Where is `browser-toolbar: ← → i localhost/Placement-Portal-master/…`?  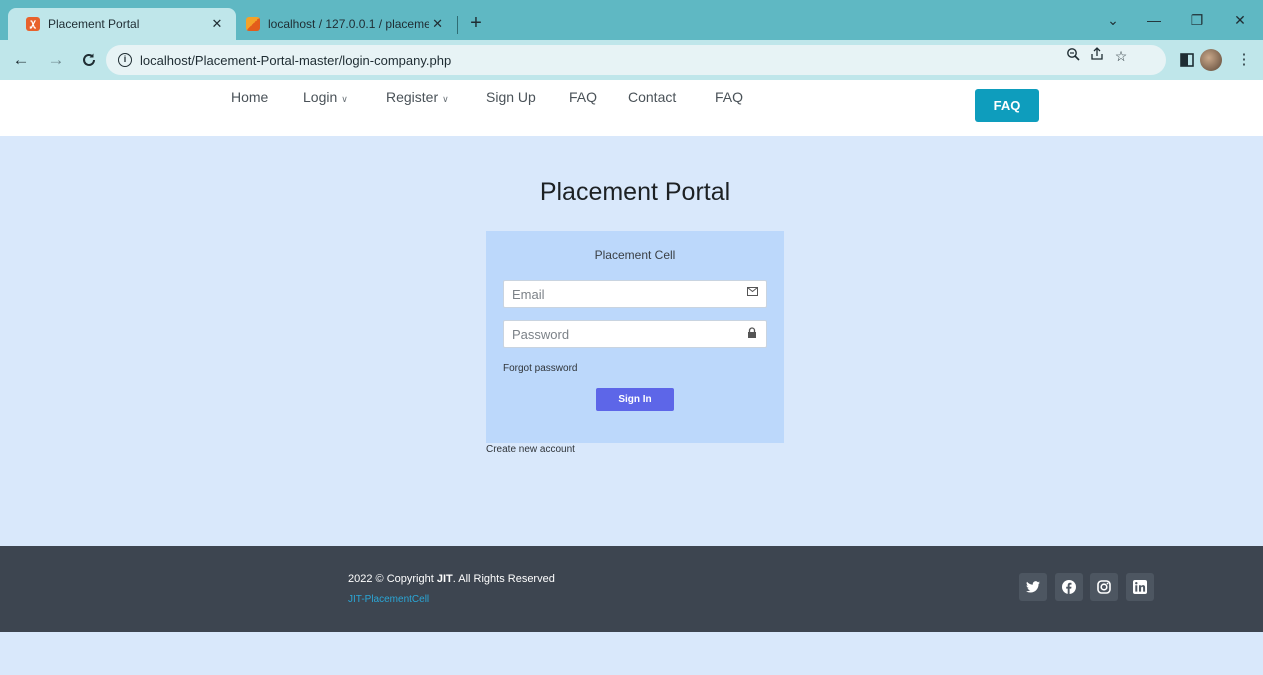 browser-toolbar: ← → i localhost/Placement-Portal-master/… is located at coordinates (631, 60).